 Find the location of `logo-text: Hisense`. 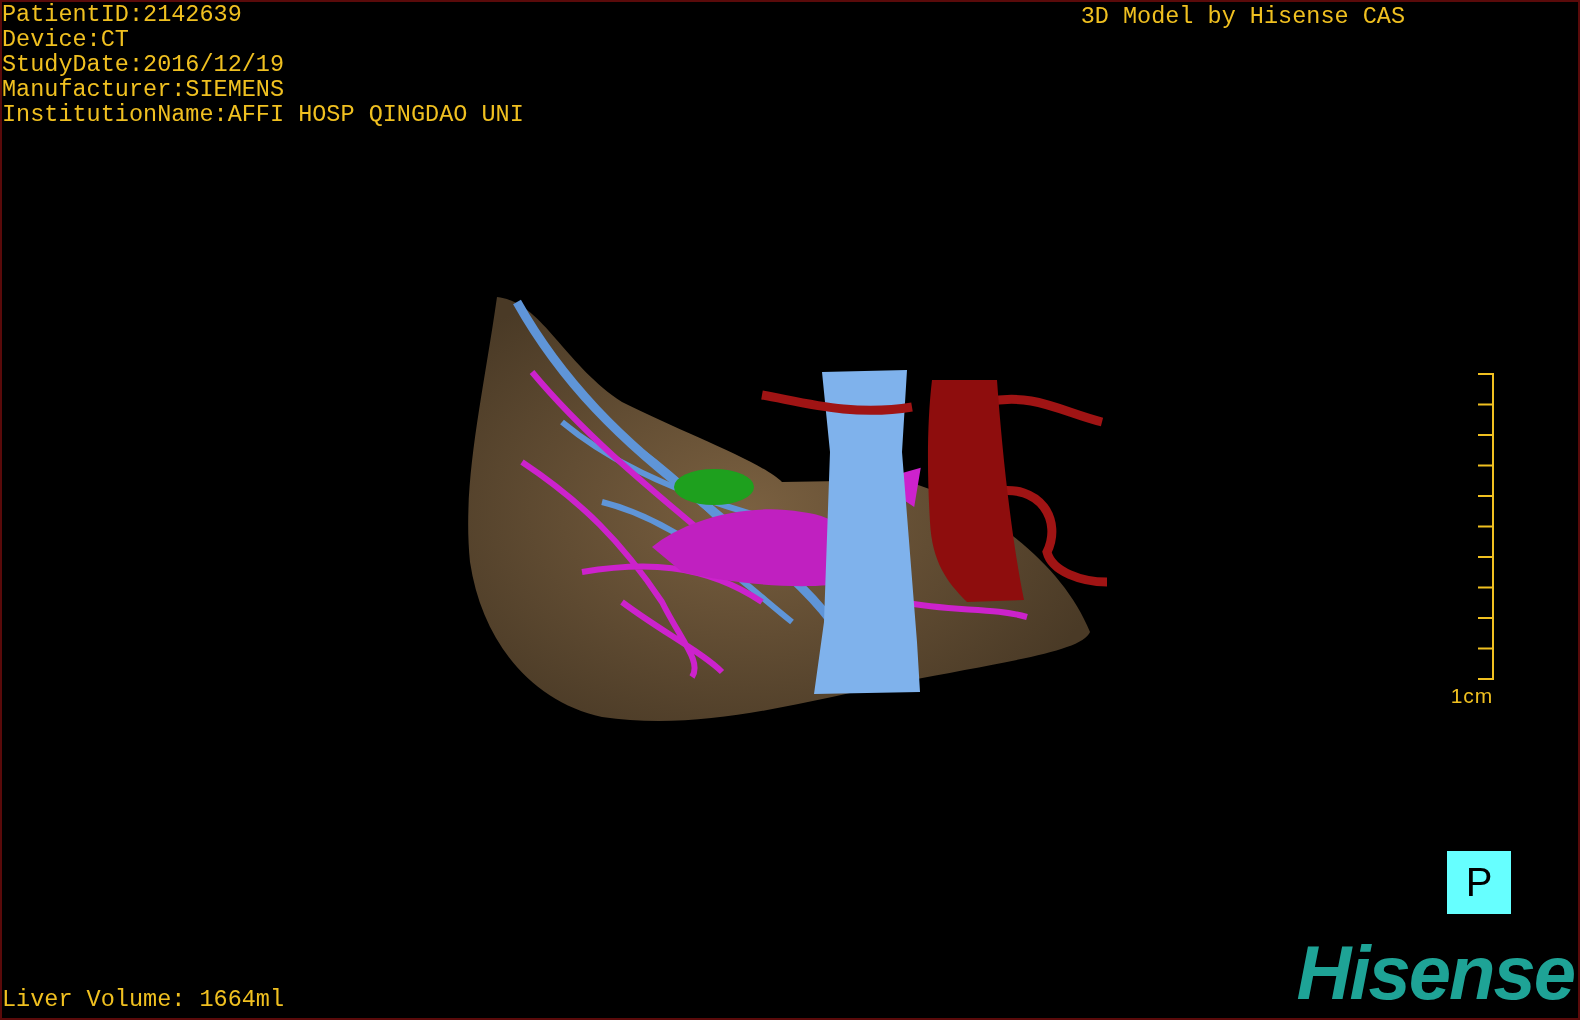

logo-text: Hisense is located at coordinates (1435, 977).